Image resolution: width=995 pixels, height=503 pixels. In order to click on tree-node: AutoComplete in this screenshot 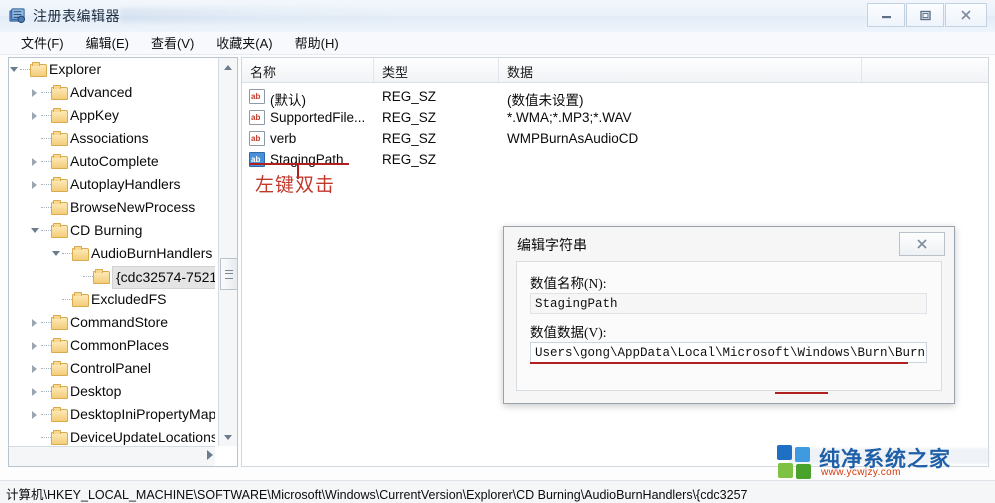, I will do `click(112, 161)`.